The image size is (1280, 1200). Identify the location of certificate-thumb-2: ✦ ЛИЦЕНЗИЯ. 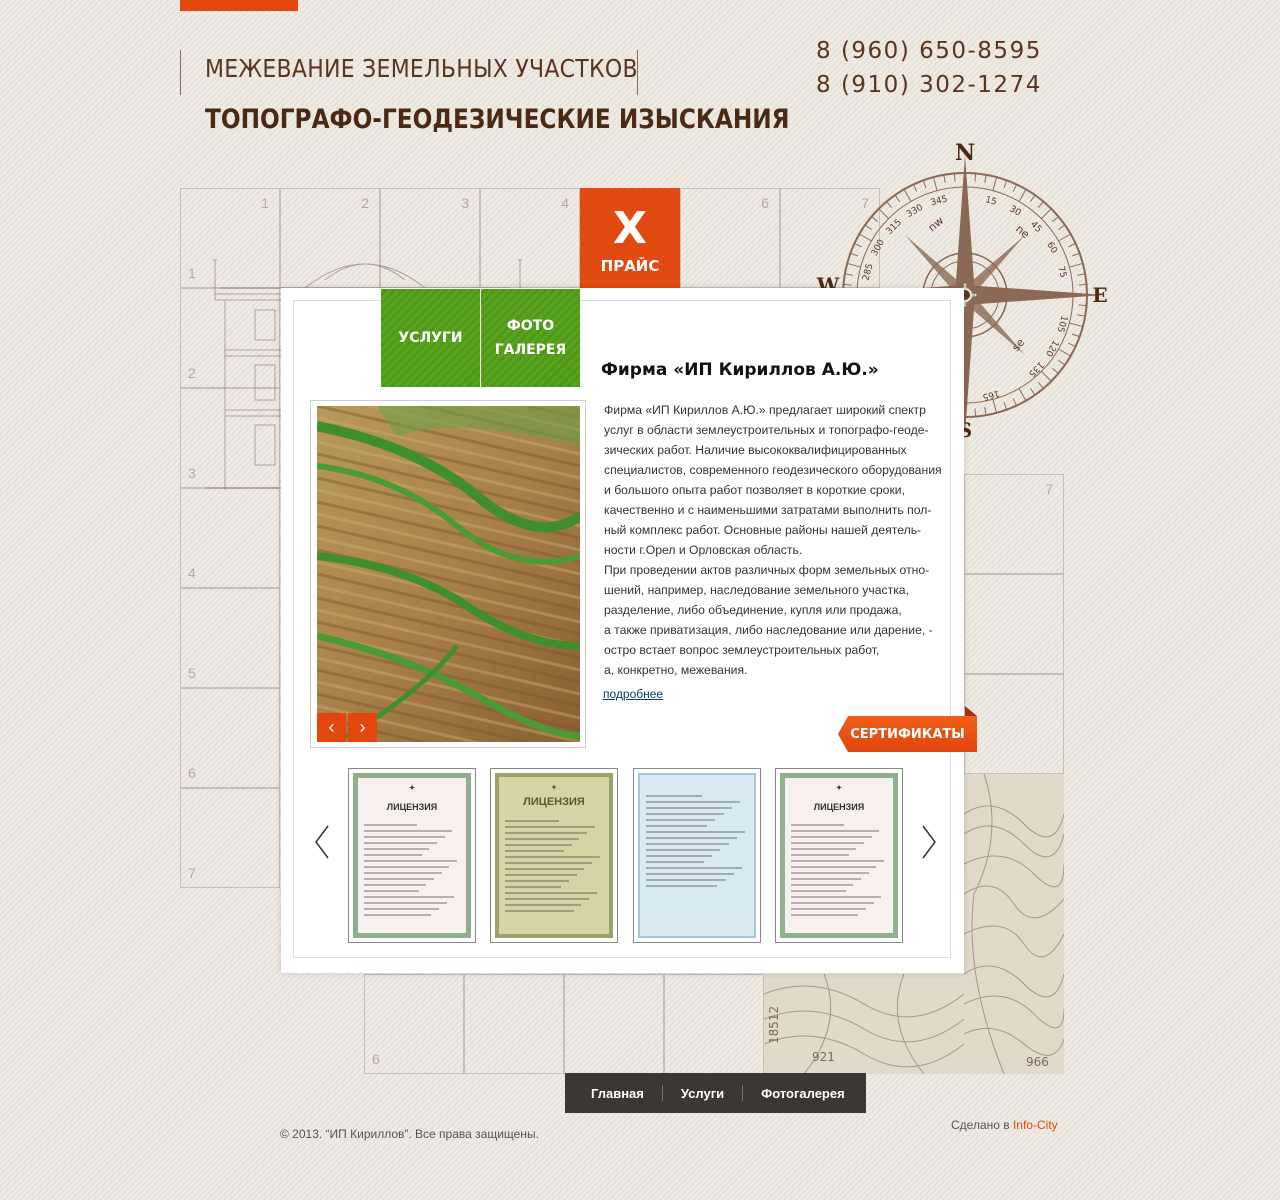
(554, 855).